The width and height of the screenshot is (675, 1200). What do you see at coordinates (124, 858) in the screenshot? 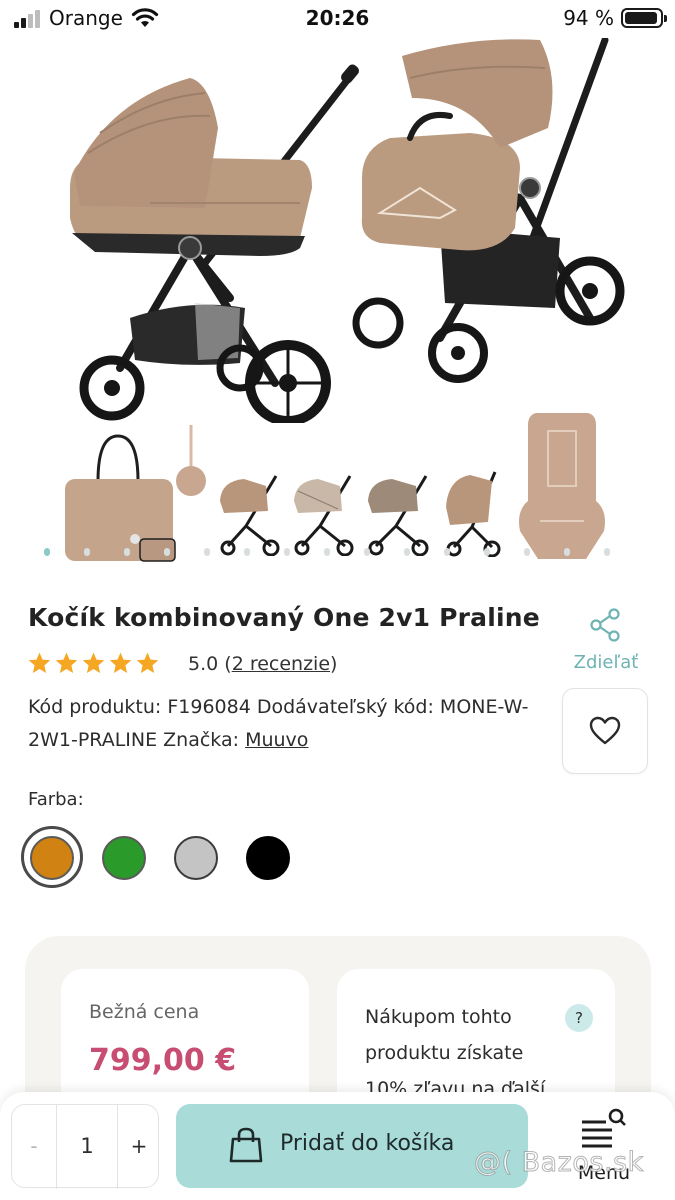
I see `color-swatch-green` at bounding box center [124, 858].